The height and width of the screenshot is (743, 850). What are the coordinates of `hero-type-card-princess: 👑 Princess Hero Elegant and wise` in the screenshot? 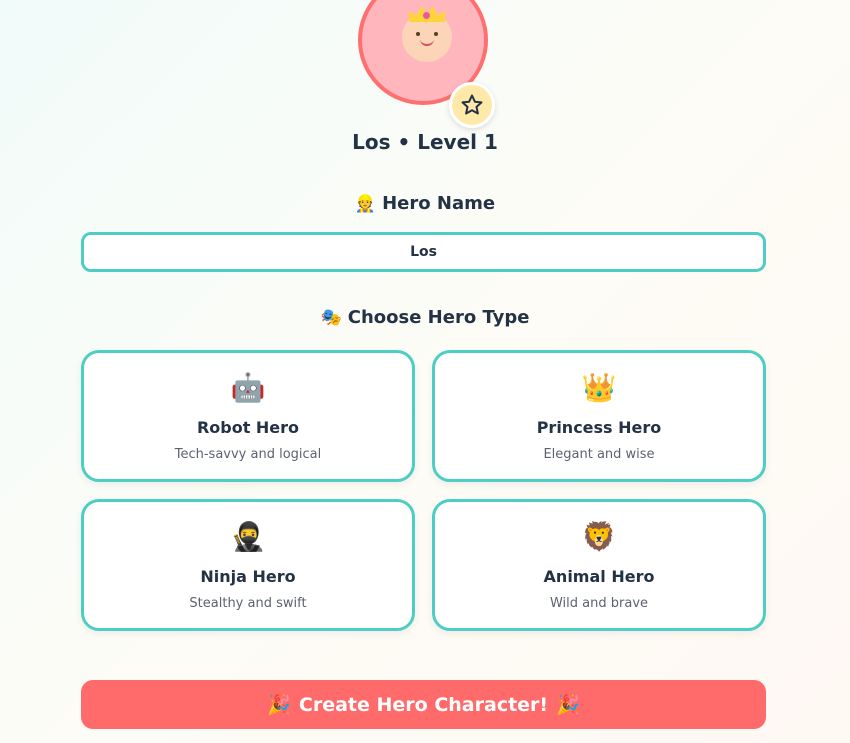 It's located at (599, 416).